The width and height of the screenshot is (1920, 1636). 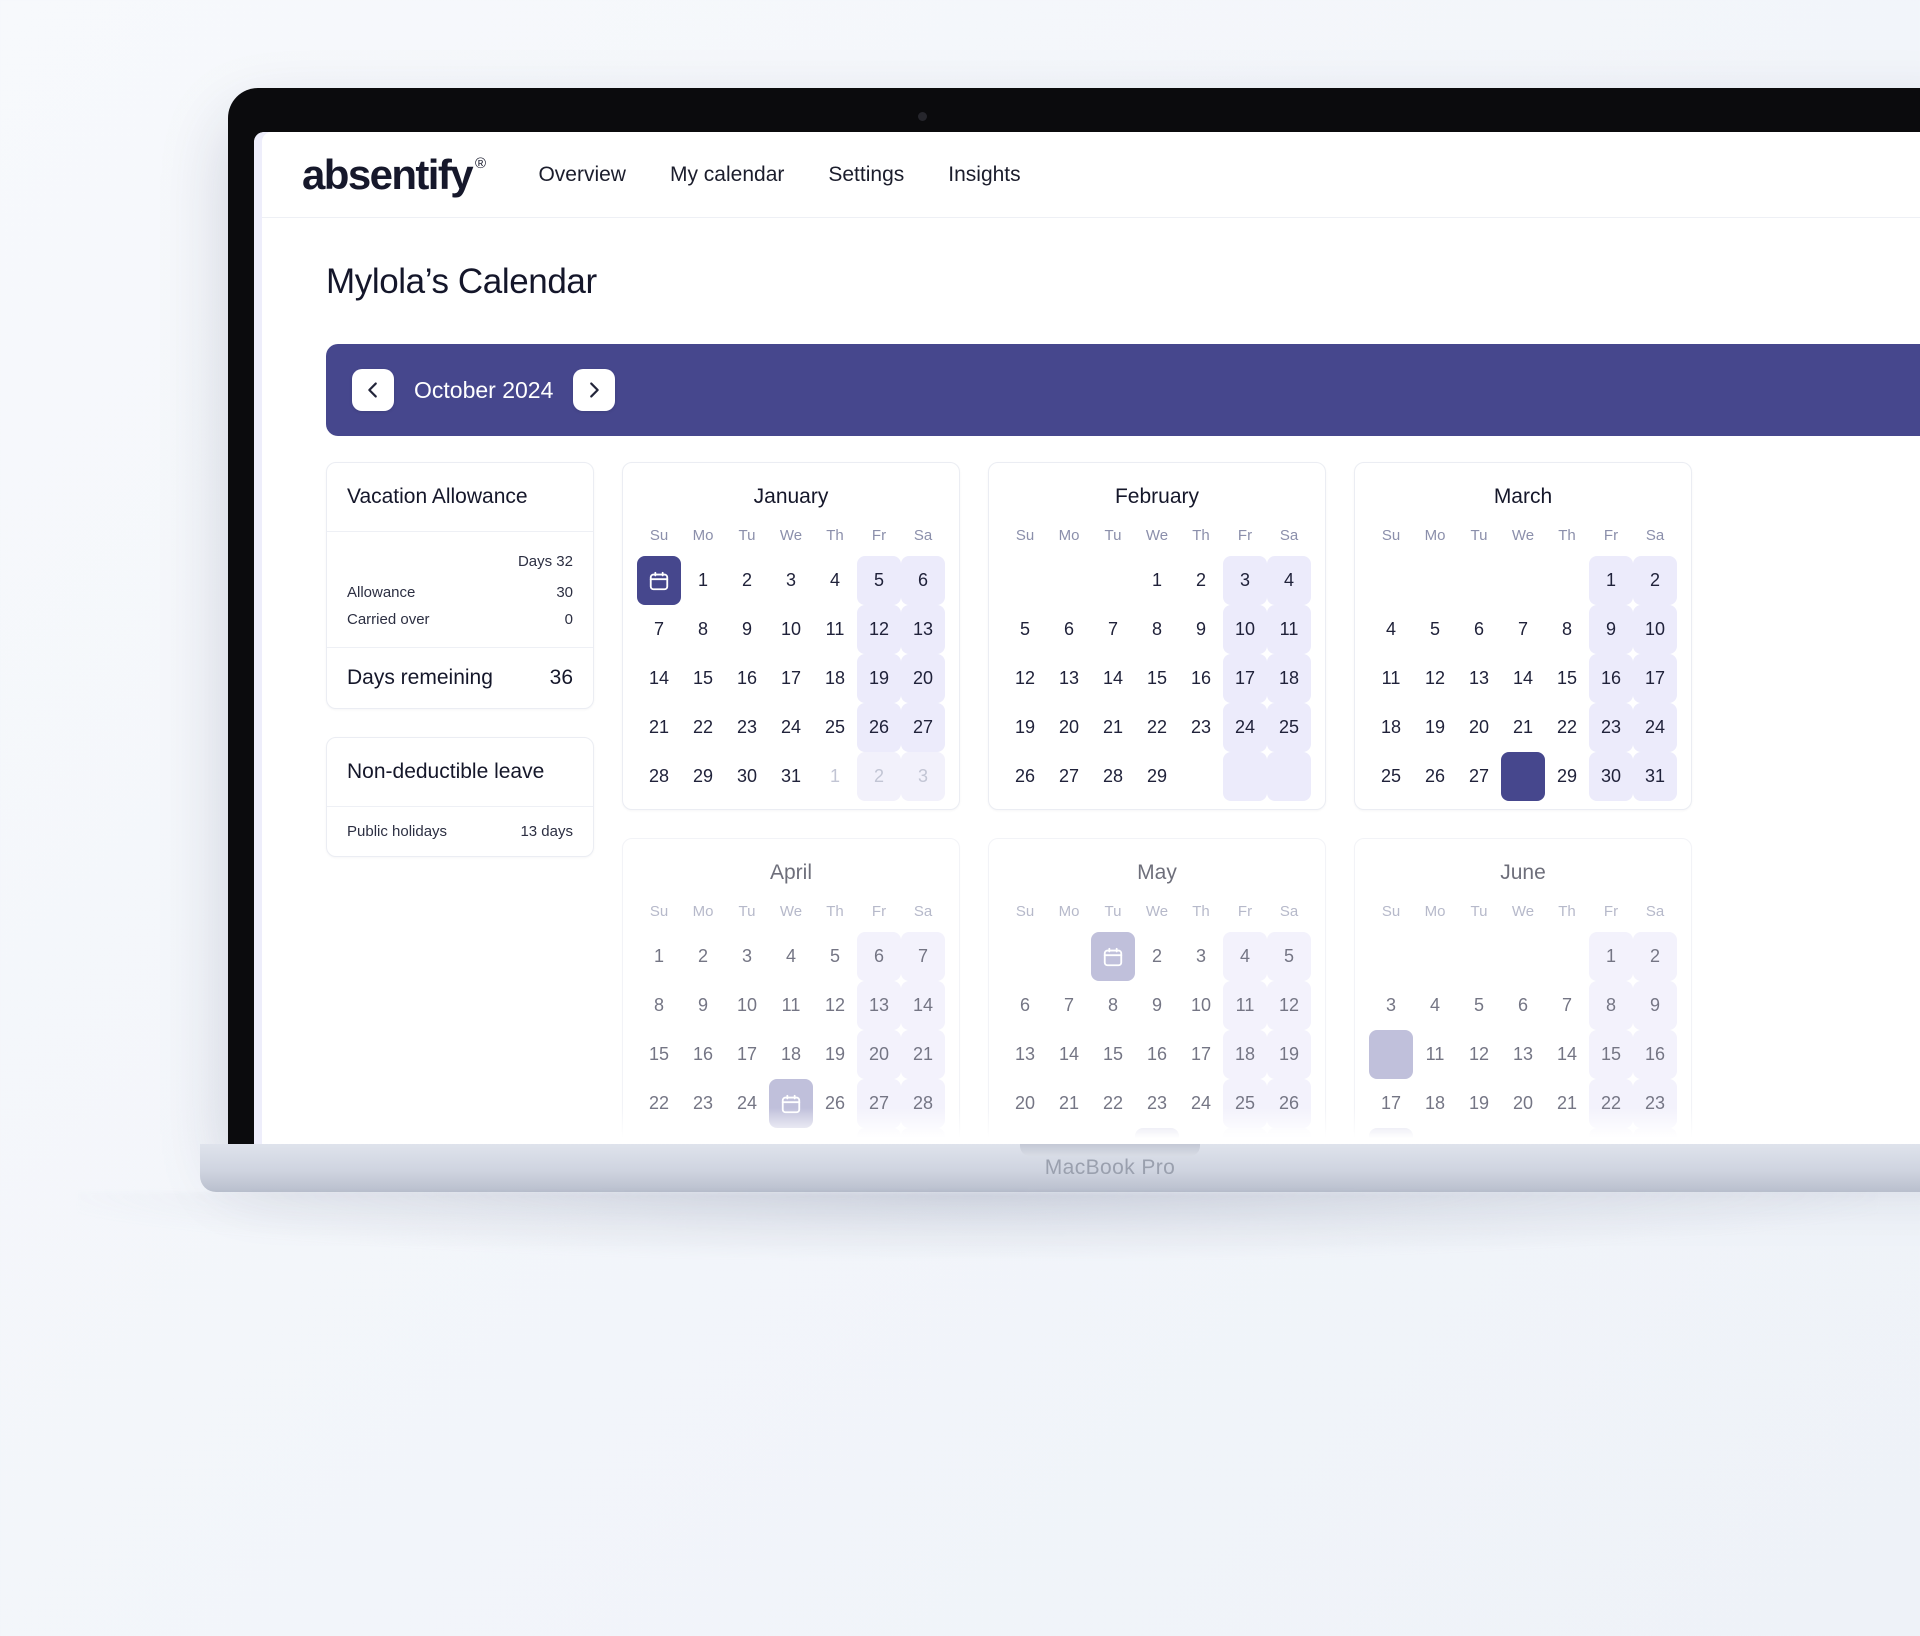 What do you see at coordinates (1611, 580) in the screenshot?
I see `calendar-day-cell: 1` at bounding box center [1611, 580].